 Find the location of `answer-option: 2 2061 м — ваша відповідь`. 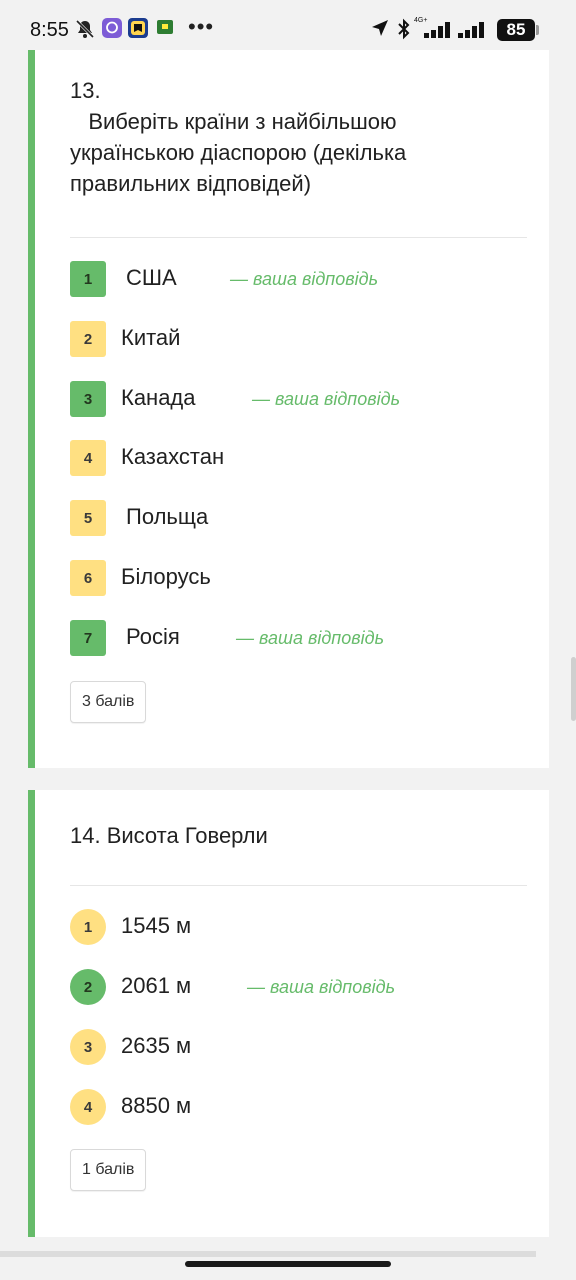

answer-option: 2 2061 м — ваша відповідь is located at coordinates (305, 987).